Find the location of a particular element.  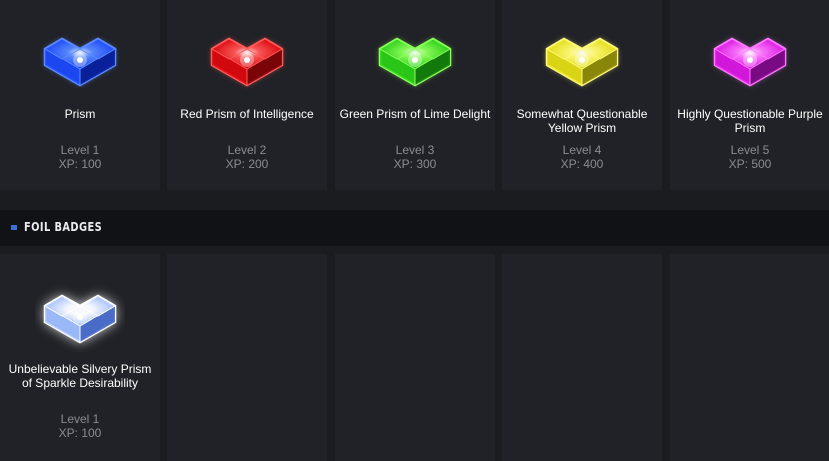

badge-card: Prism Level 1 XP: 100 is located at coordinates (80, 95).